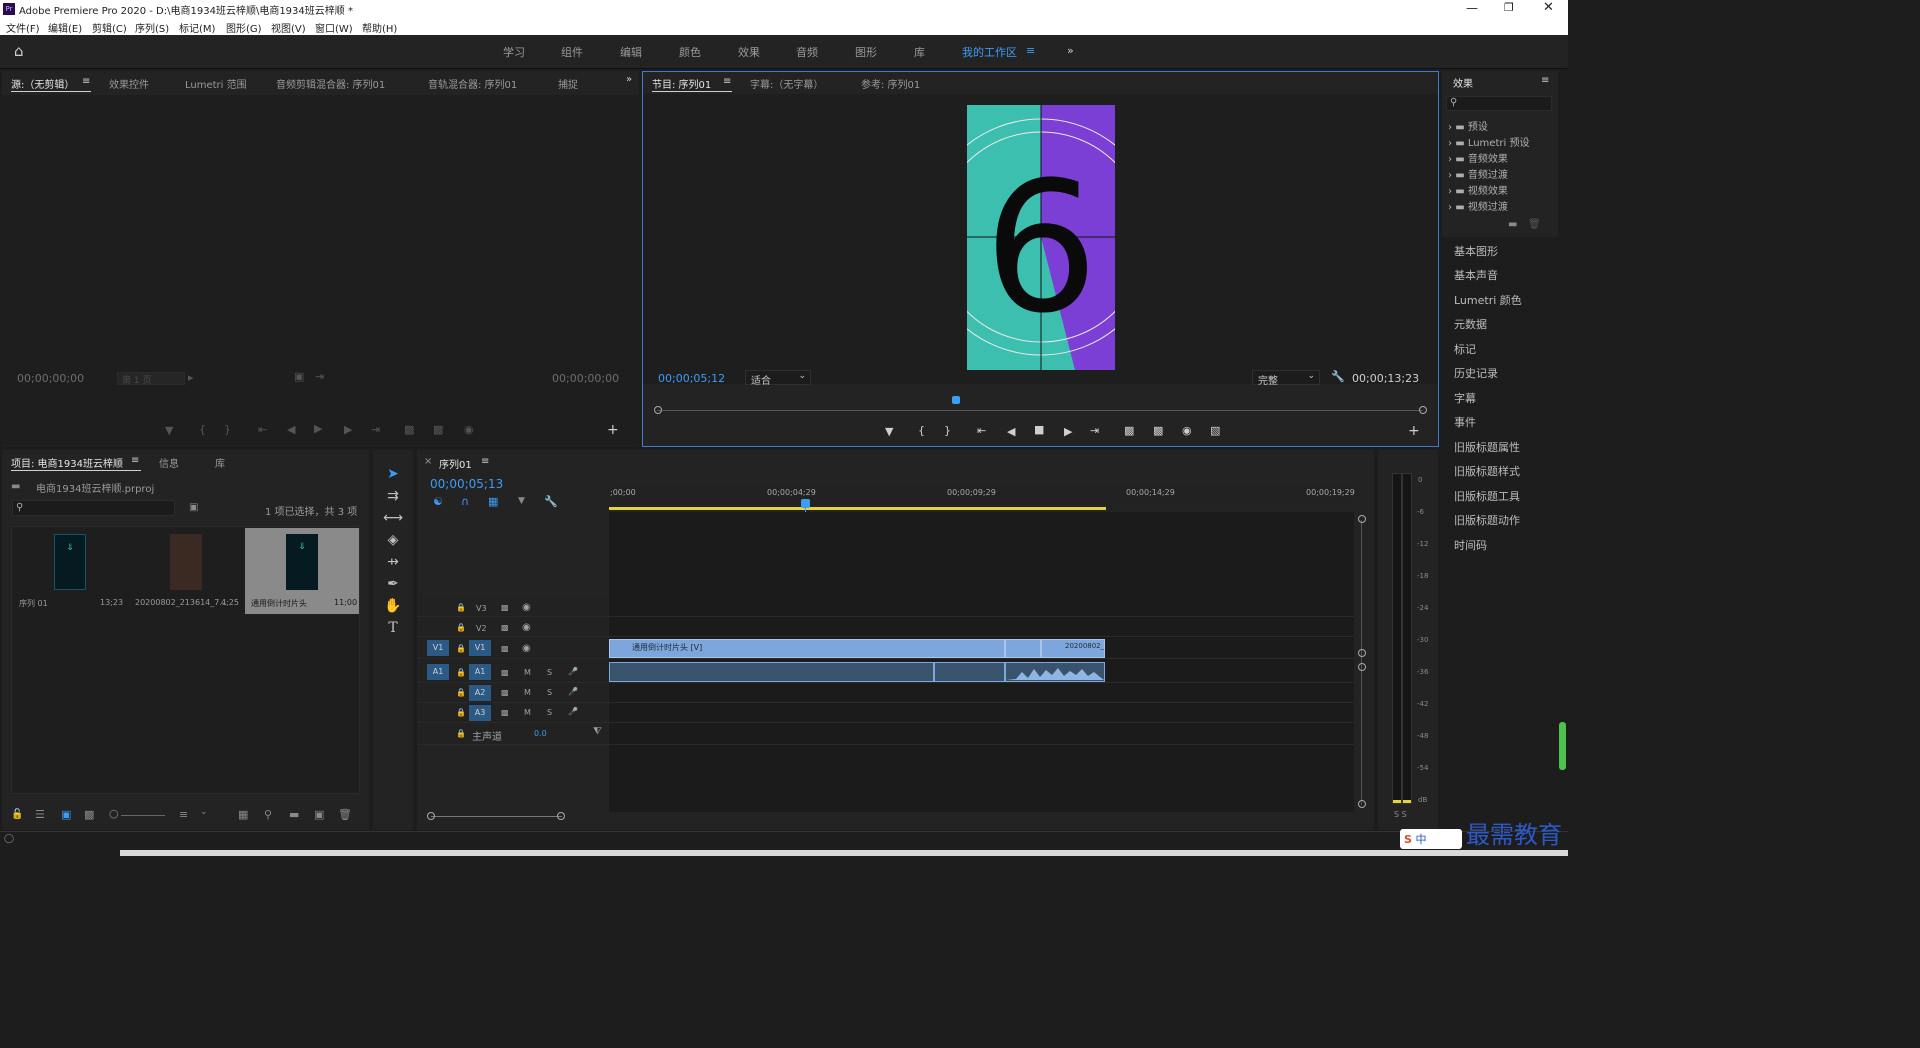 Image resolution: width=1920 pixels, height=1048 pixels. I want to click on zoom-slider-handle: ○, so click(114, 813).